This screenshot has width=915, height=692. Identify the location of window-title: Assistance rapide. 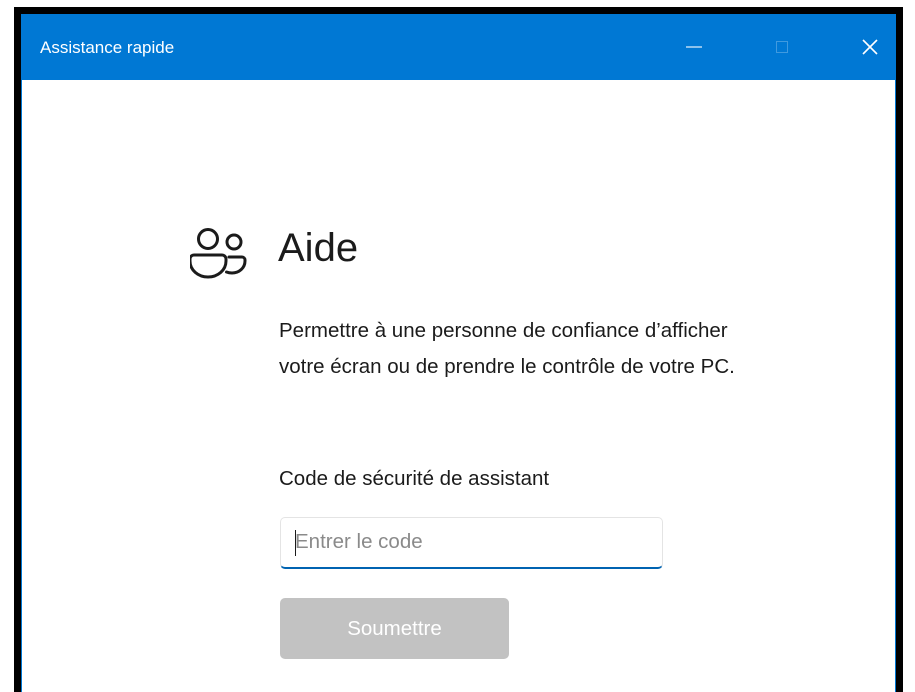
(107, 47).